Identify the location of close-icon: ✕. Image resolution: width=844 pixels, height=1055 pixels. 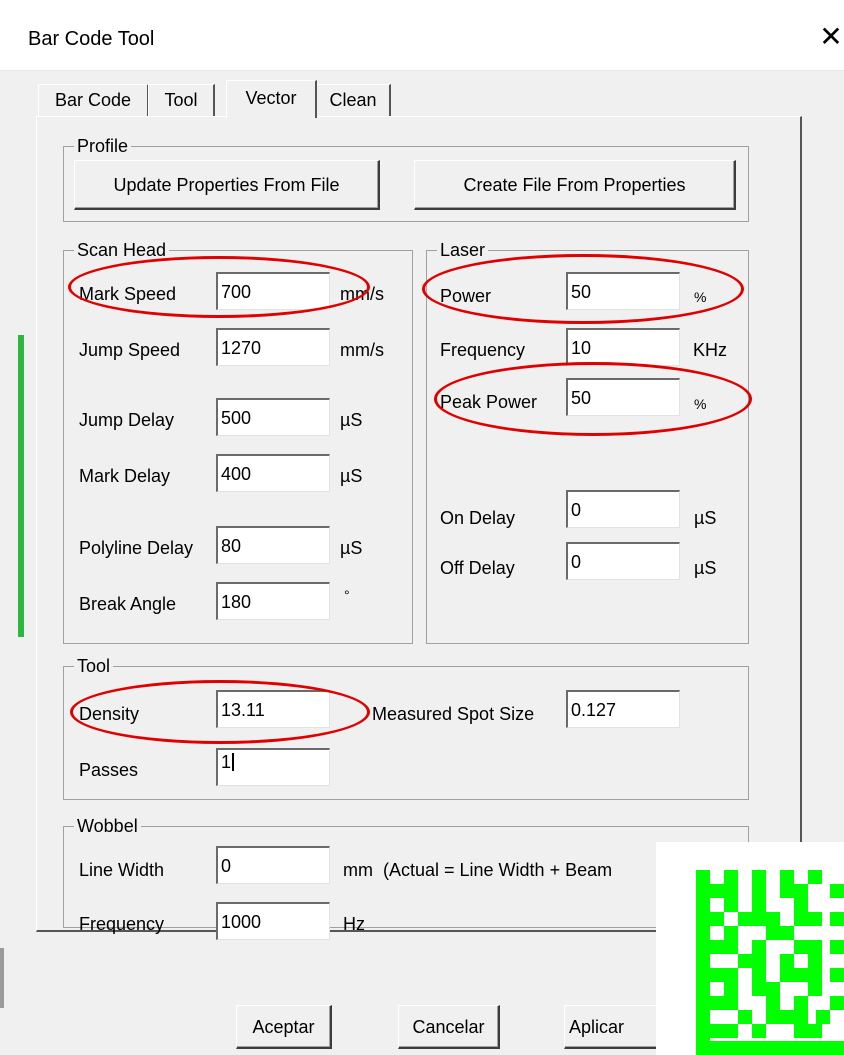
(831, 37).